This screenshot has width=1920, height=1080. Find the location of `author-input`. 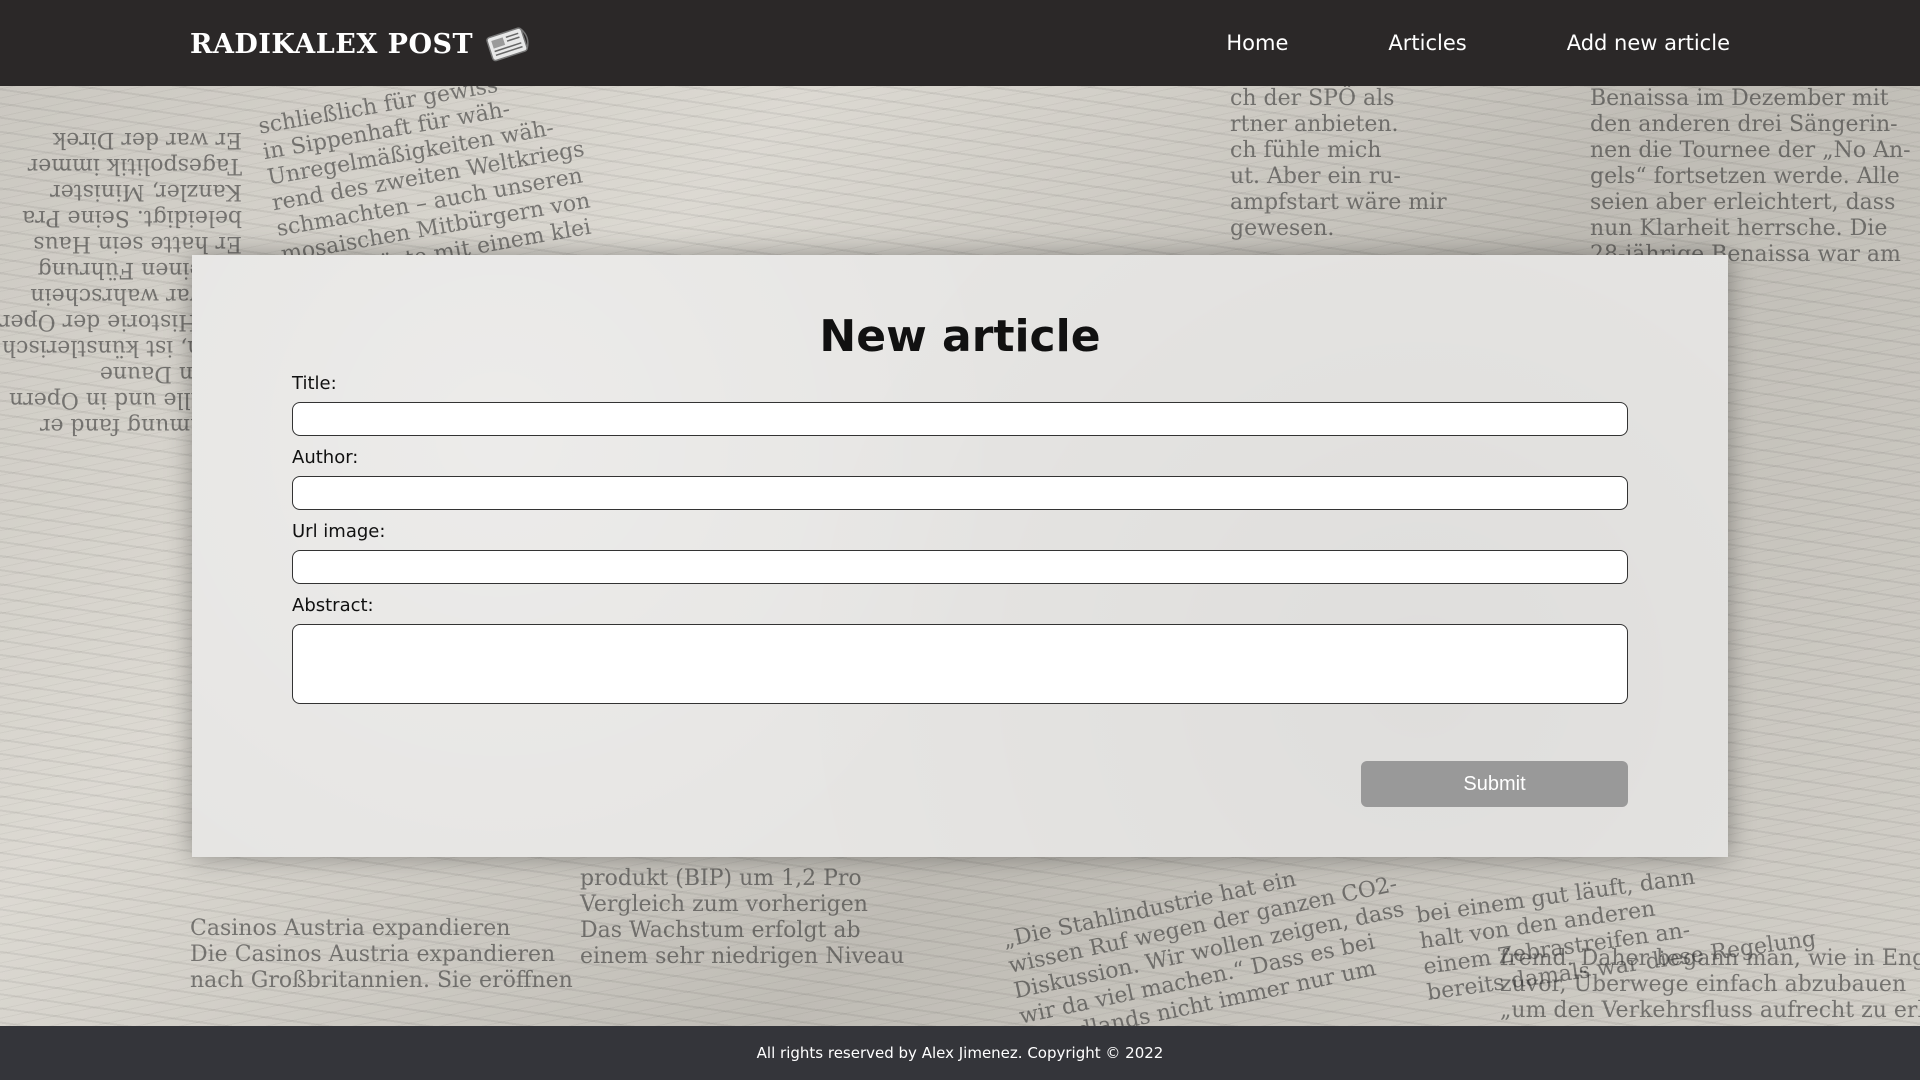

author-input is located at coordinates (960, 493).